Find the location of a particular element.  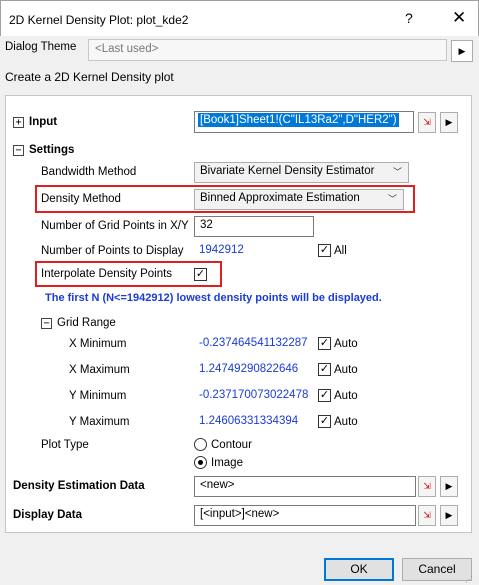

theme-menu-button: ▶ is located at coordinates (462, 51).